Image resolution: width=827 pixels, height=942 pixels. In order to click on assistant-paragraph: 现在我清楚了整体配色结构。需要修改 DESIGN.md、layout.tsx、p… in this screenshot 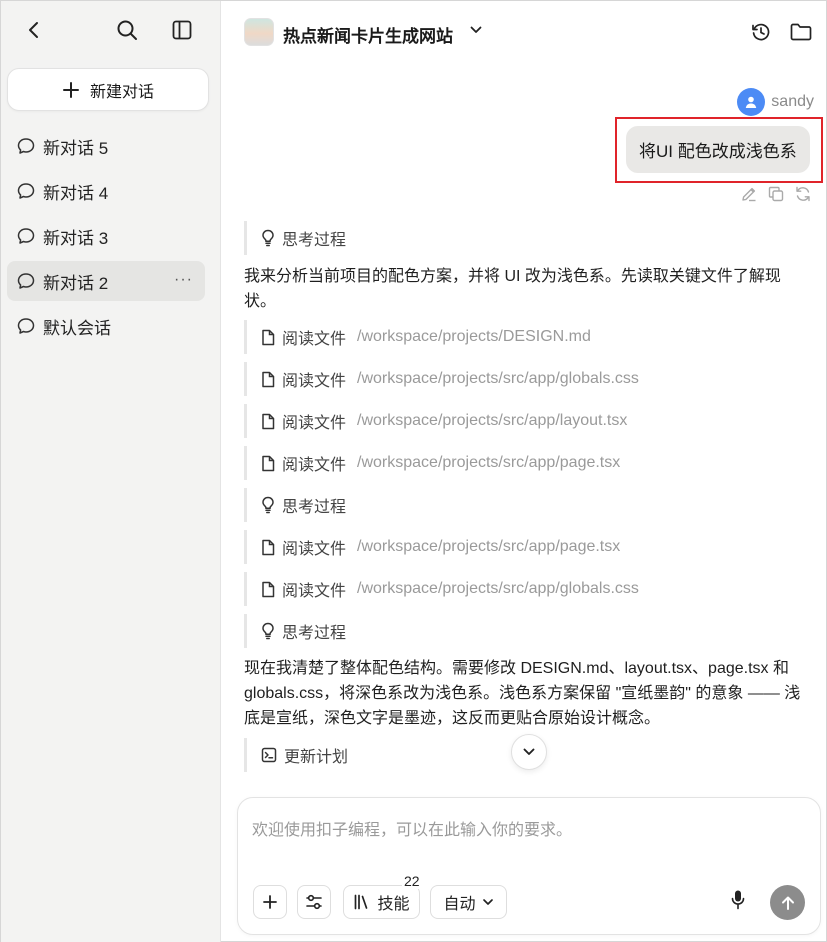, I will do `click(522, 693)`.